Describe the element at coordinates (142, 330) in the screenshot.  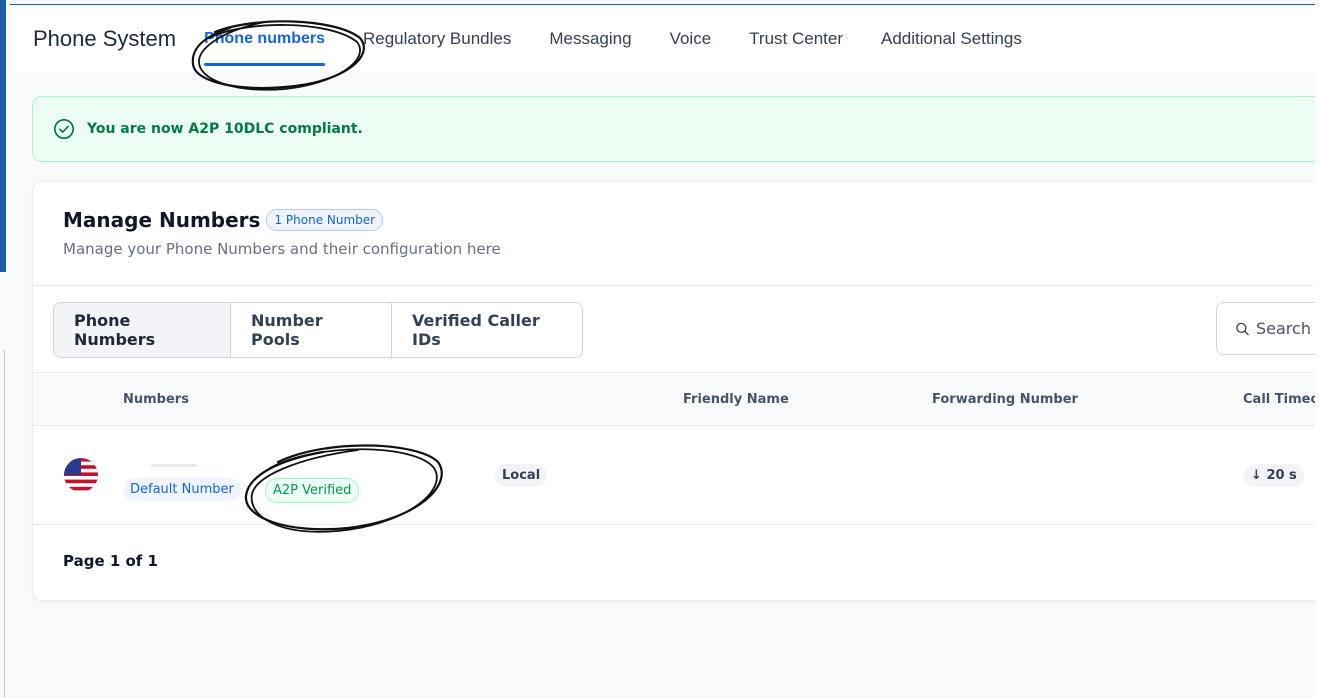
I see `segment-phone-numbers: Phone Numbers` at that location.